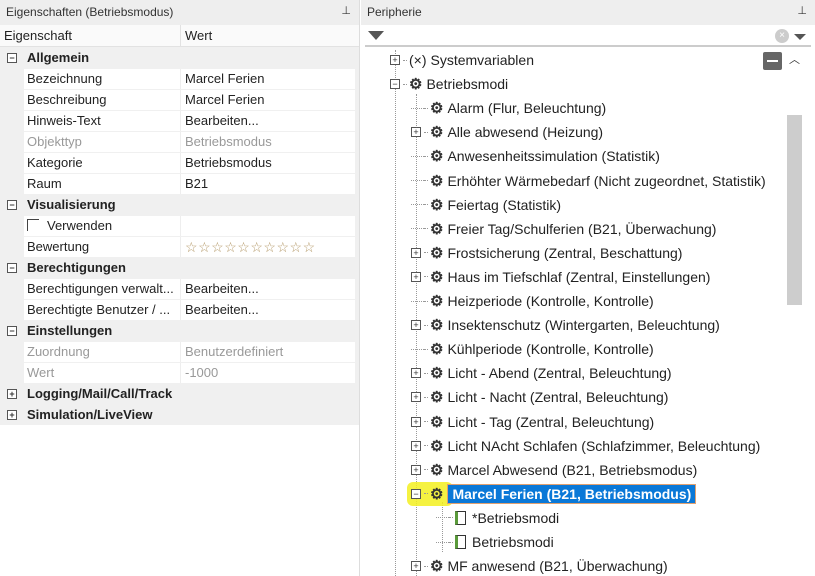 The height and width of the screenshot is (576, 815). Describe the element at coordinates (794, 312) in the screenshot. I see `scrollbar: ︿` at that location.